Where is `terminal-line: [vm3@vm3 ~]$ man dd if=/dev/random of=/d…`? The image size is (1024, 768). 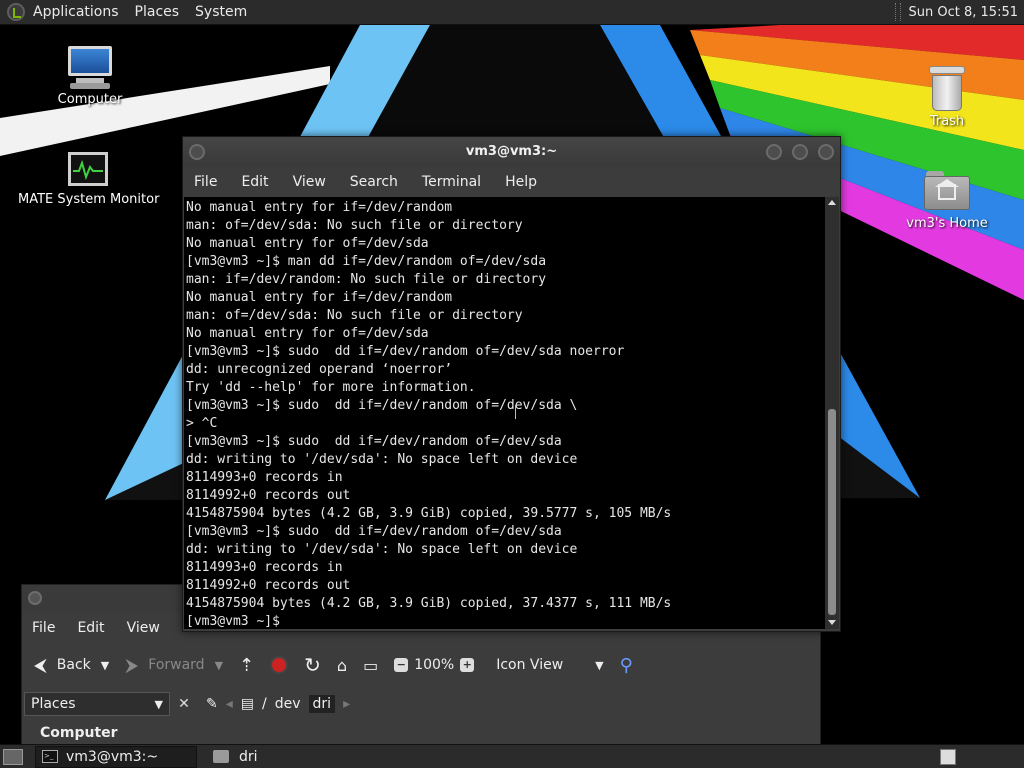 terminal-line: [vm3@vm3 ~]$ man dd if=/dev/random of=/d… is located at coordinates (366, 261).